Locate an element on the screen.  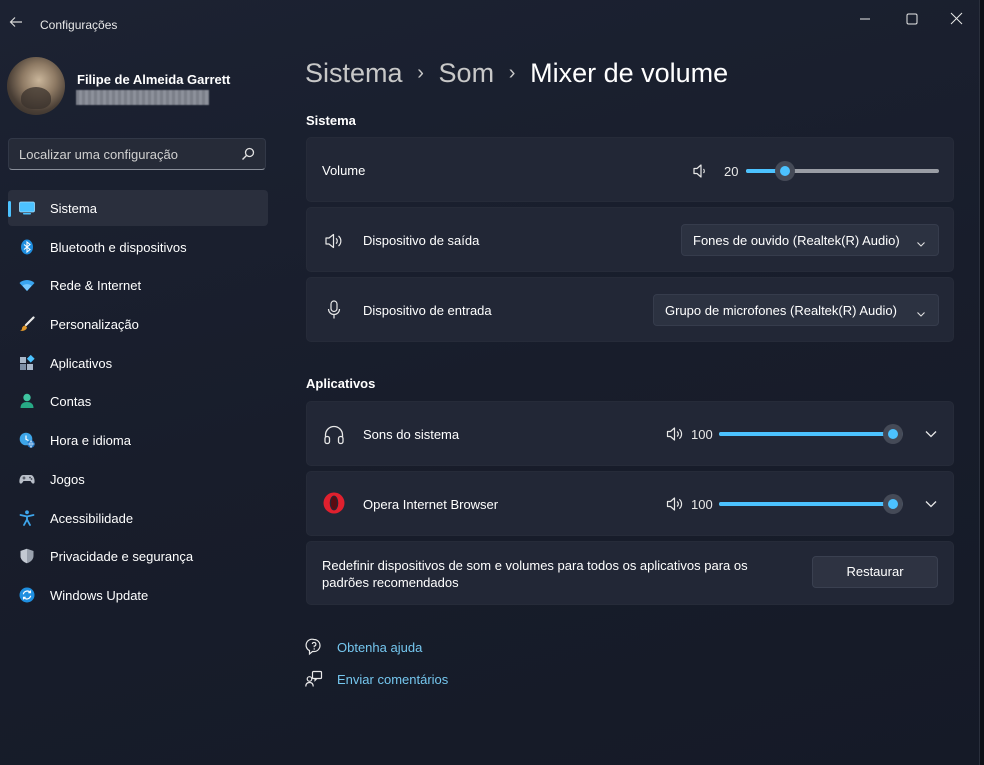
app-title: Configurações is located at coordinates (79, 25).